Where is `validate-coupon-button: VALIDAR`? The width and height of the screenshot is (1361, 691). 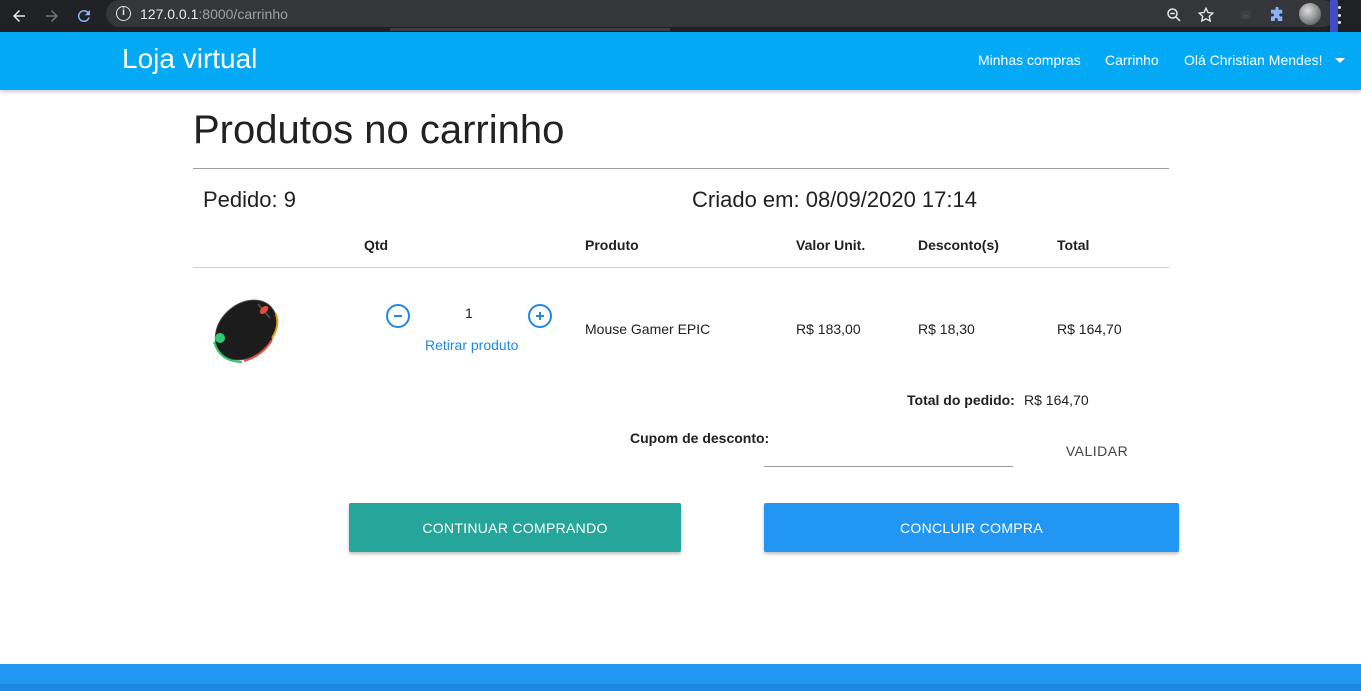 validate-coupon-button: VALIDAR is located at coordinates (1097, 451).